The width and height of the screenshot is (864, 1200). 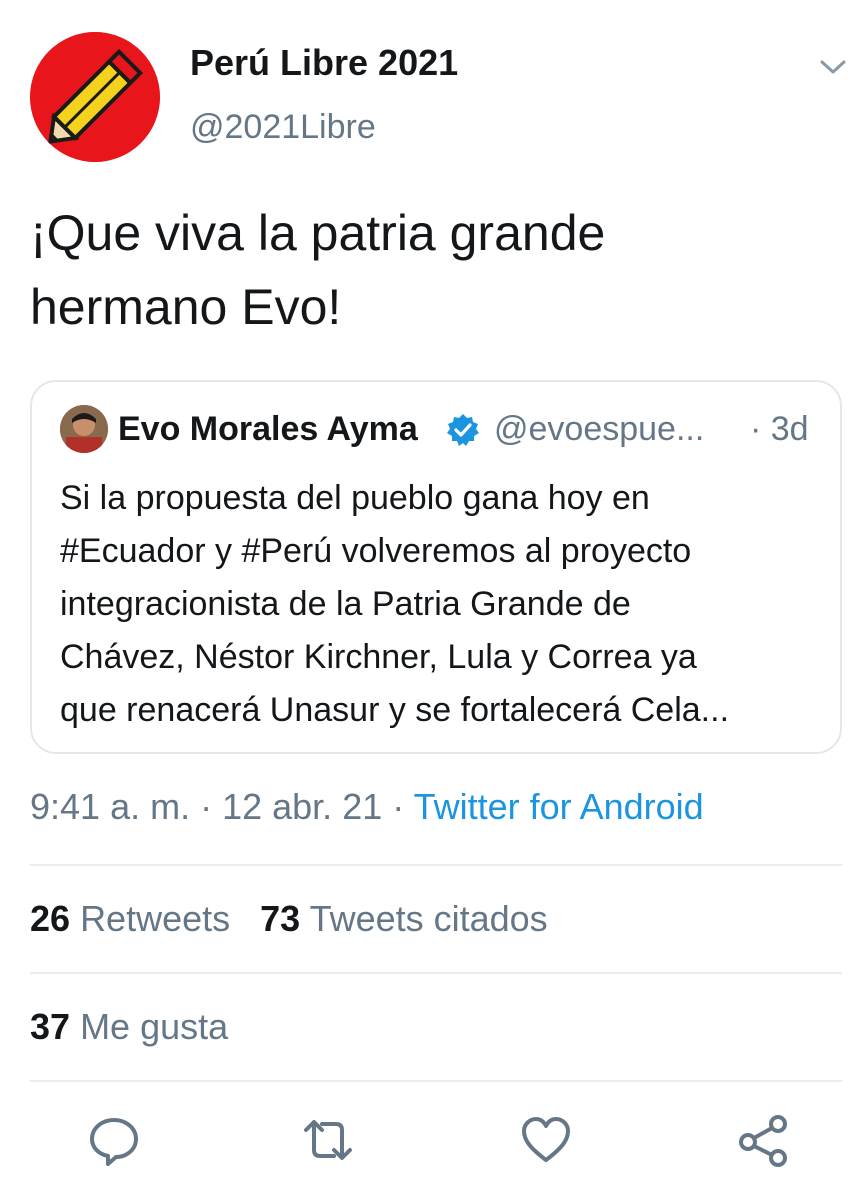 I want to click on heart-icon, so click(x=546, y=1140).